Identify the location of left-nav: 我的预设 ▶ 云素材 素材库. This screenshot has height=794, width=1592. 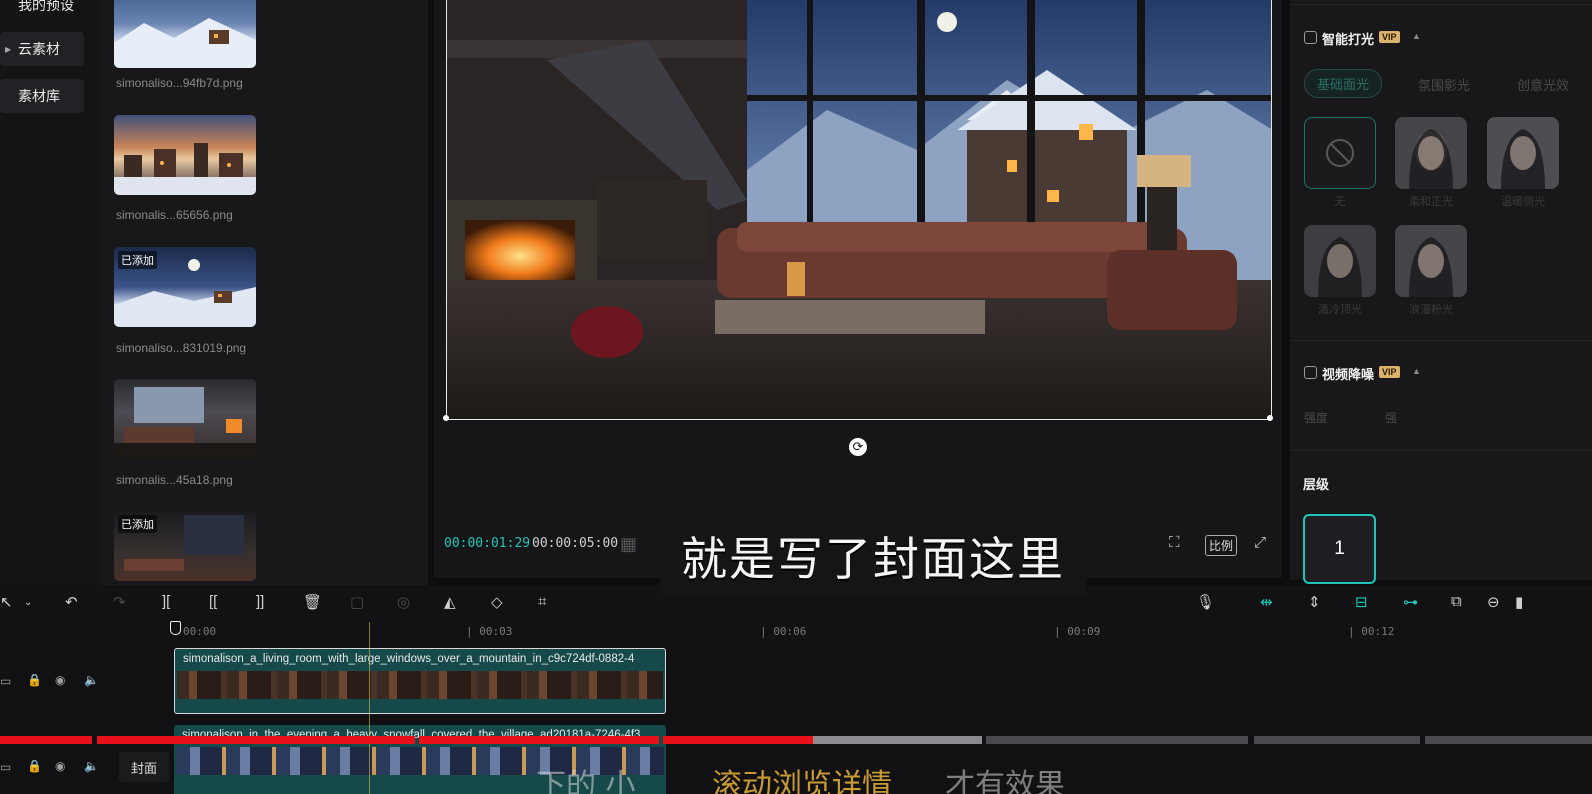
(50, 292).